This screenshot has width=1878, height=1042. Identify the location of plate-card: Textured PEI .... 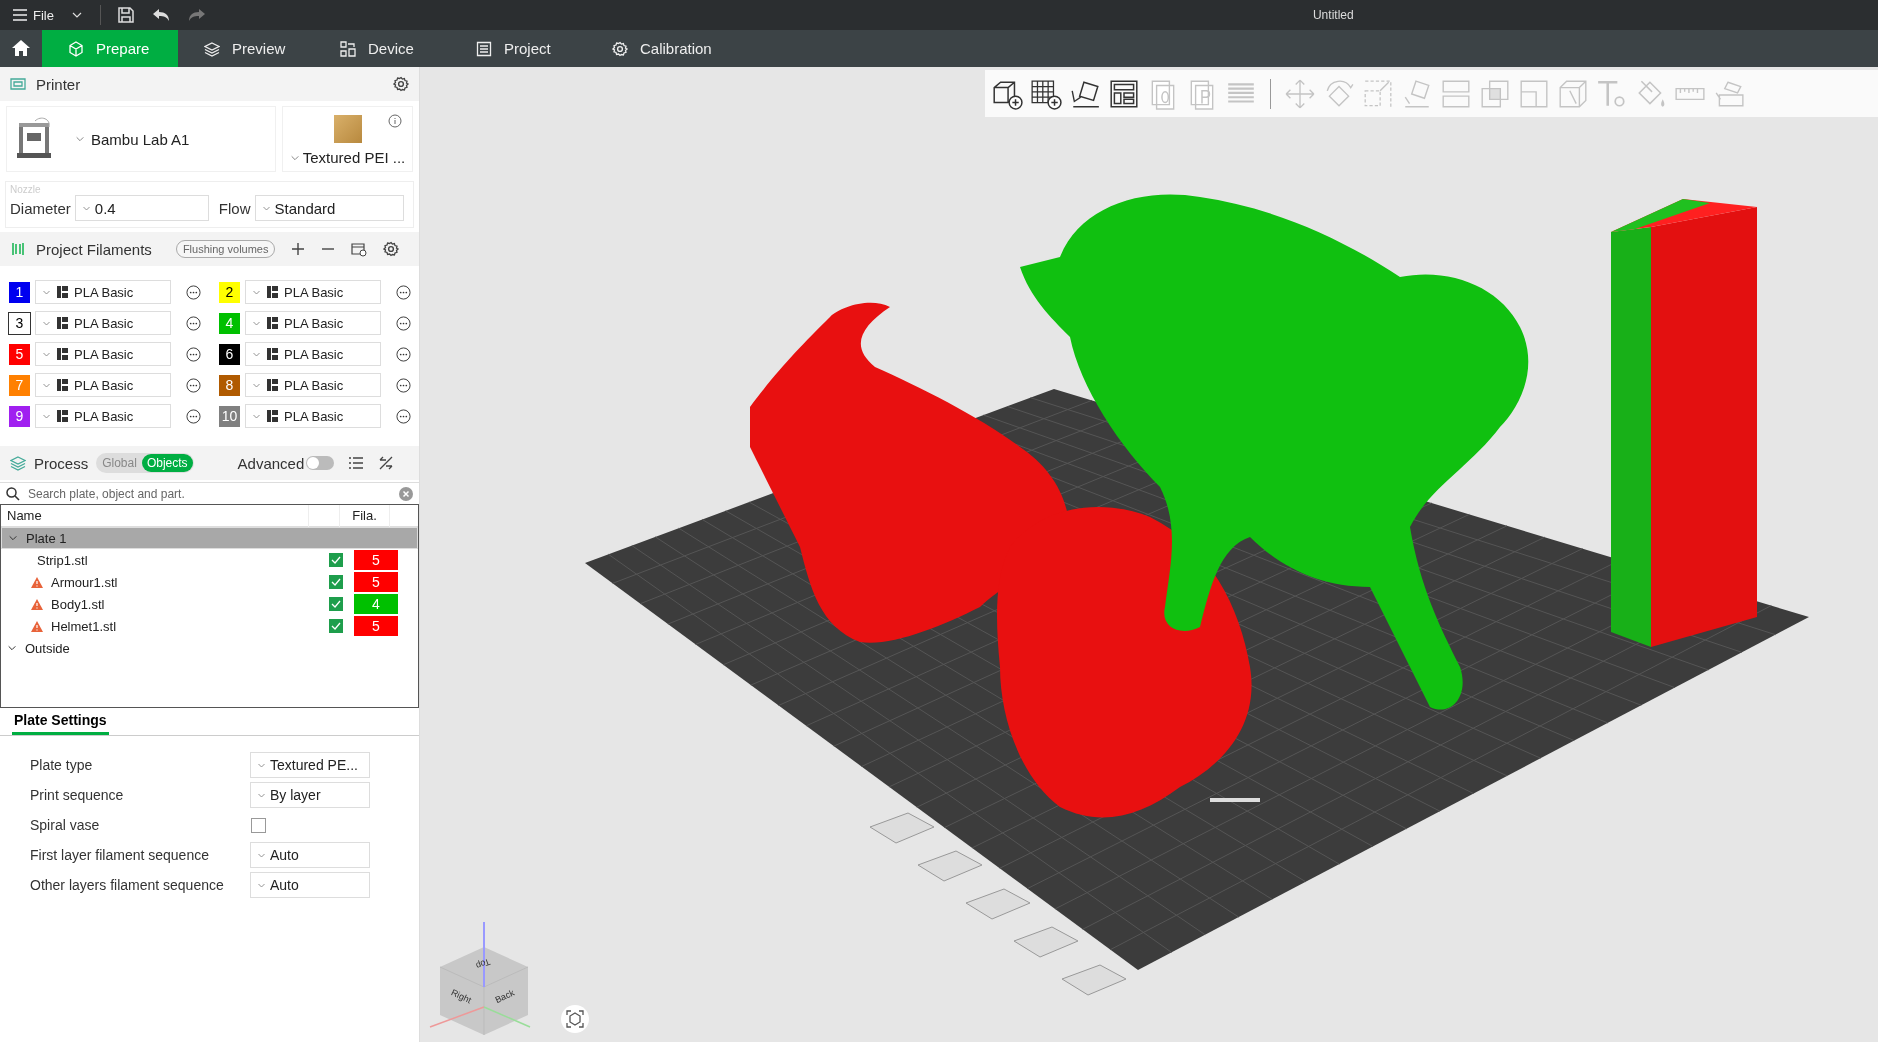
(347, 139).